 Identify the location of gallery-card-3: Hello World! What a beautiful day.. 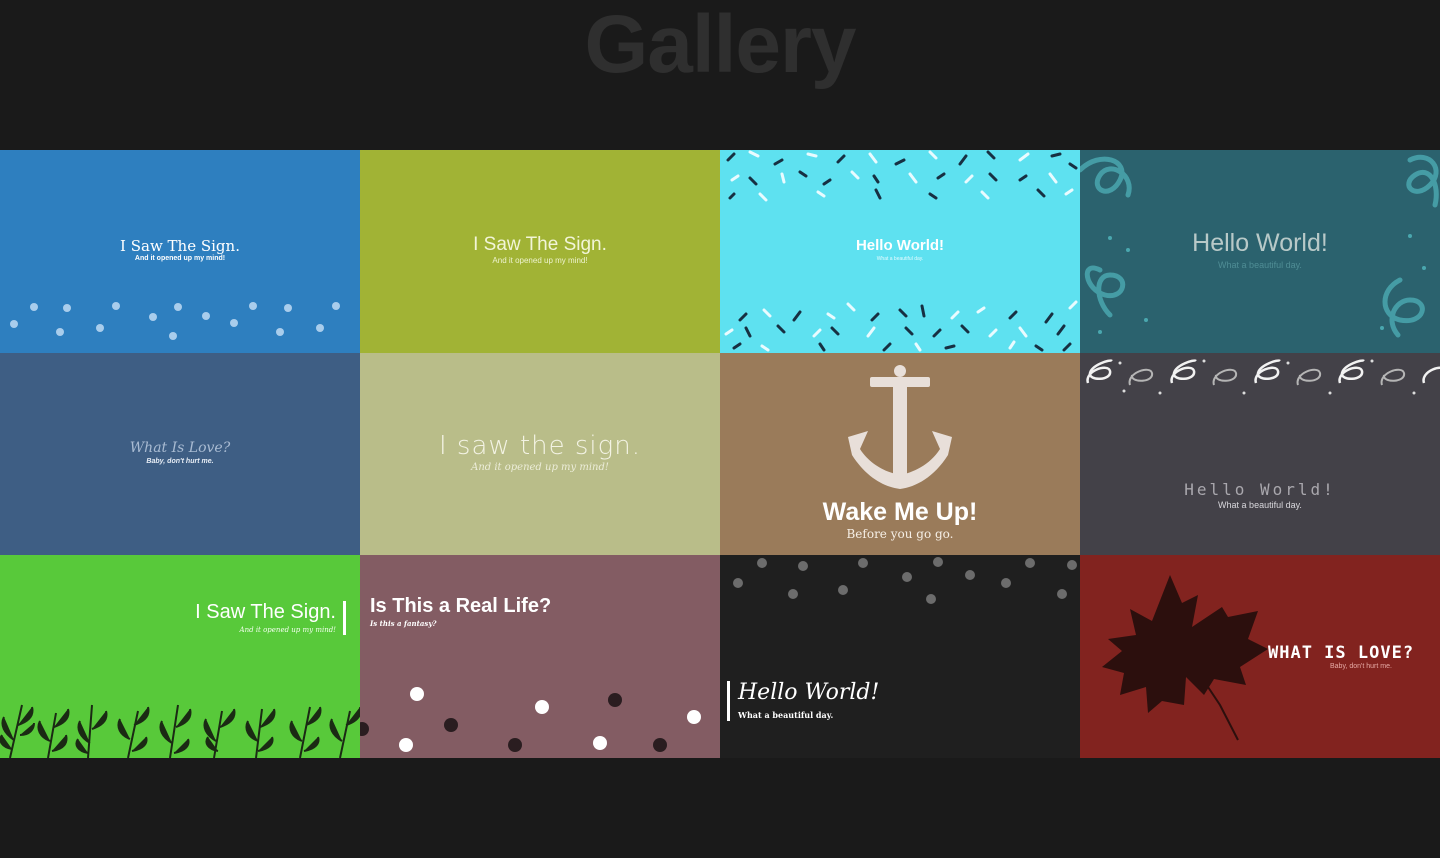
(900, 251).